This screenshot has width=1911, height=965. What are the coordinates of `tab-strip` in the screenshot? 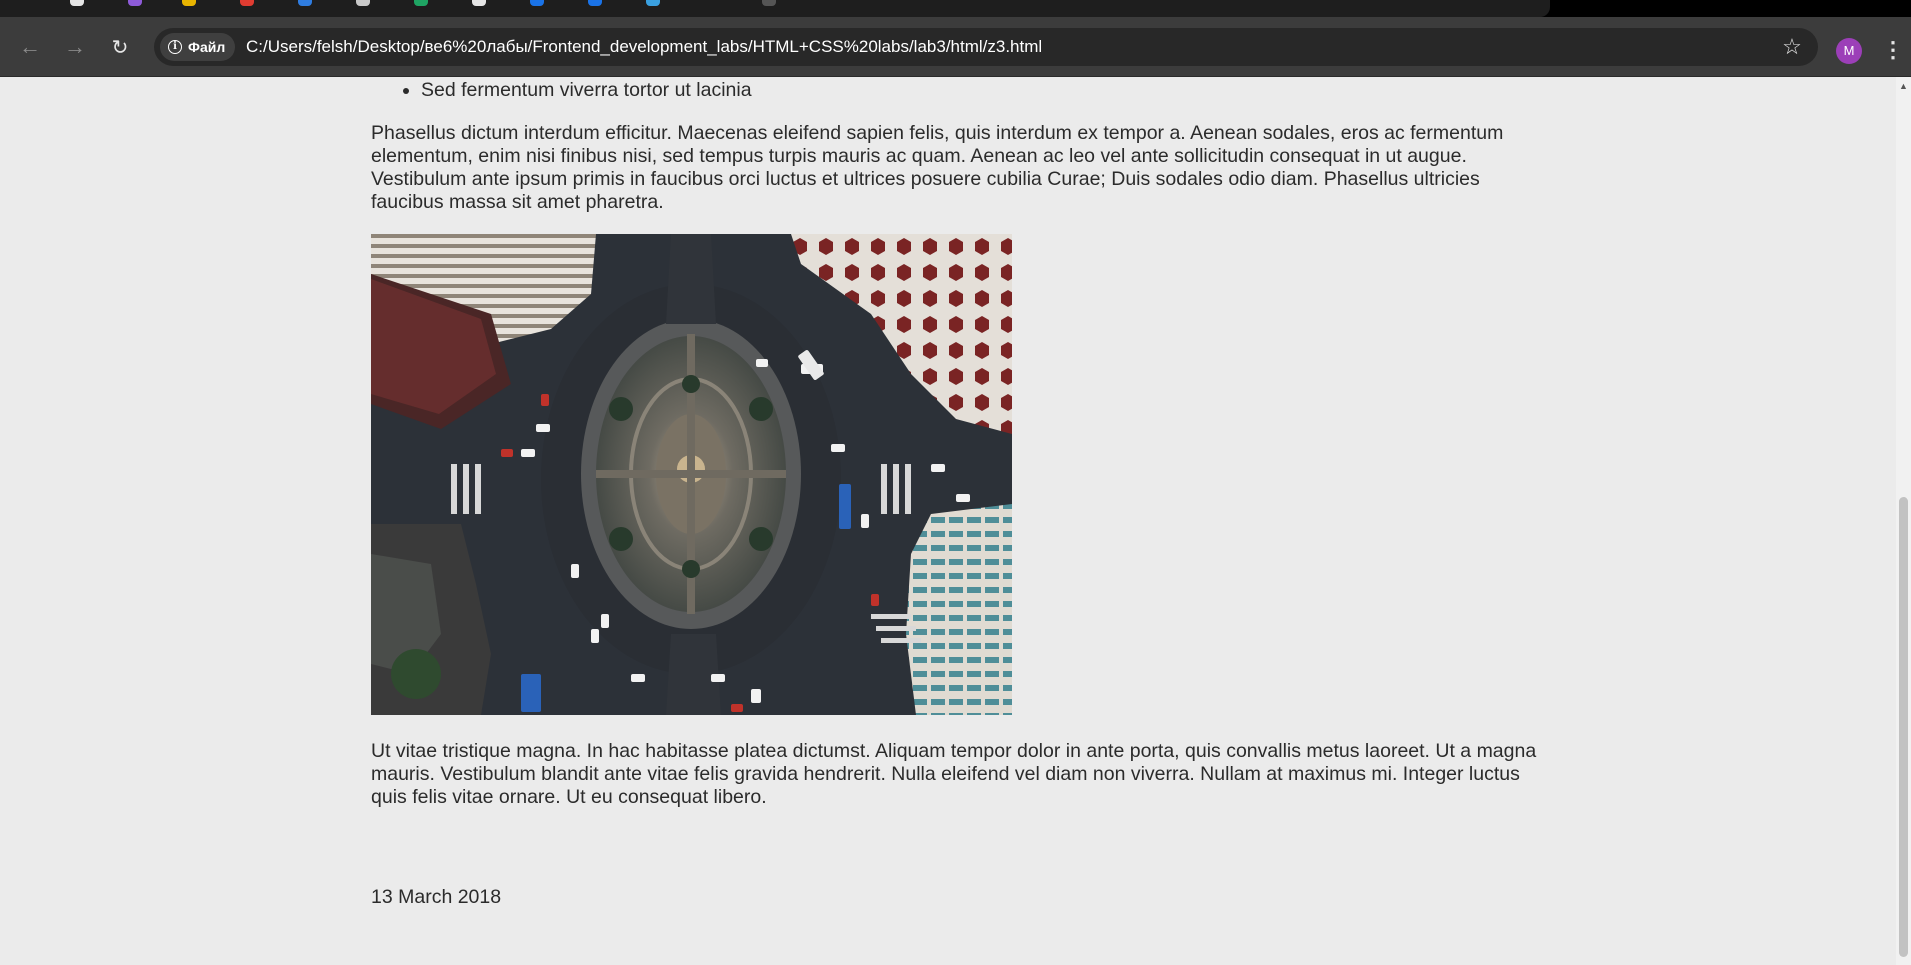 It's located at (955, 8).